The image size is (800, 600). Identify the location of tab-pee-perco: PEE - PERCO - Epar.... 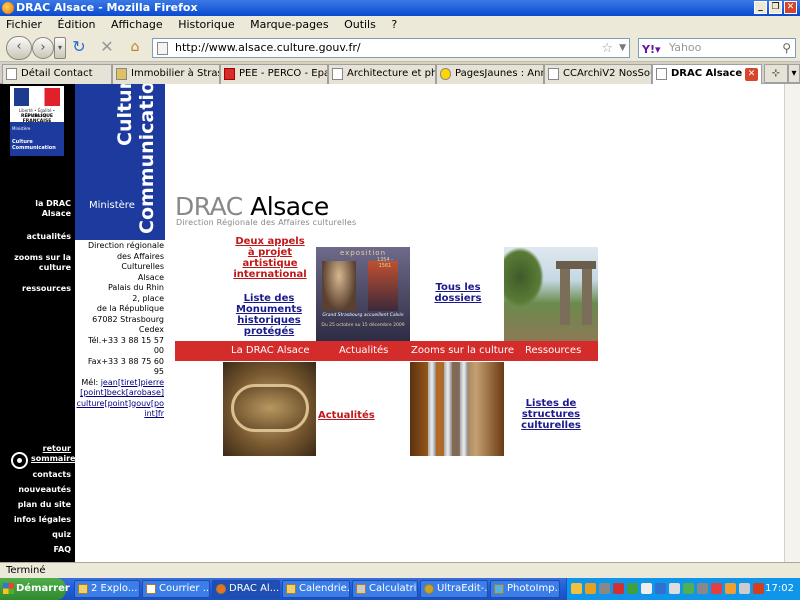
(274, 74).